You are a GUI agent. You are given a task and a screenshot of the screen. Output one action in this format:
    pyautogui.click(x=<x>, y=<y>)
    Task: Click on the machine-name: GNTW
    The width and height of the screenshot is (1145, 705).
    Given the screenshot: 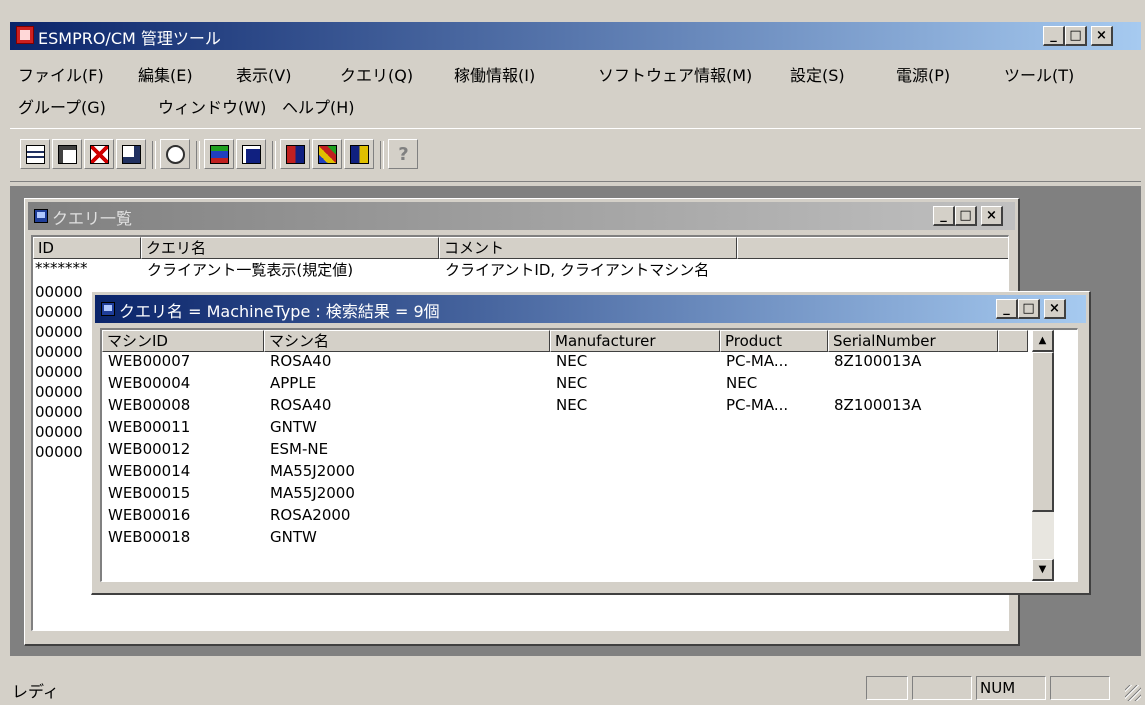 What is the action you would take?
    pyautogui.click(x=293, y=537)
    